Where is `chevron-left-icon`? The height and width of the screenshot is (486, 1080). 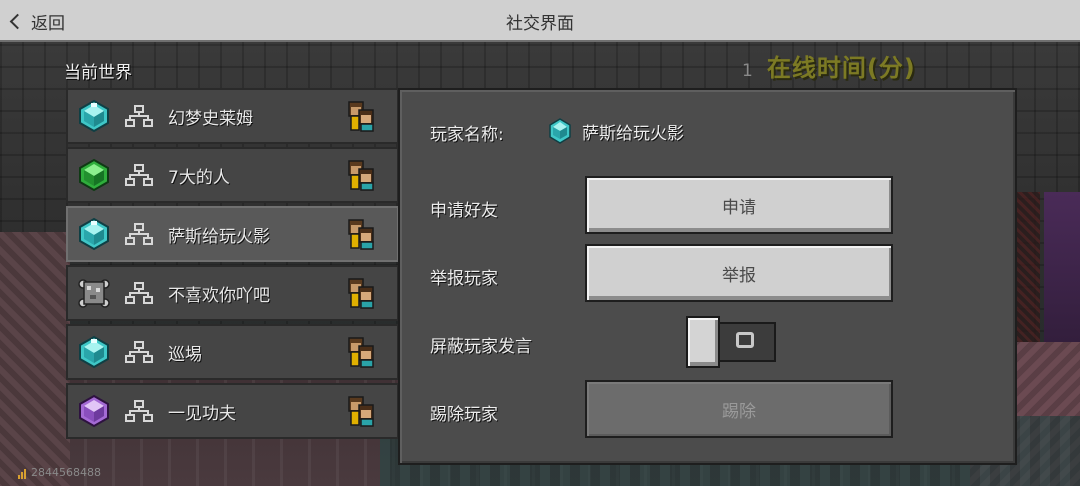
chevron-left-icon is located at coordinates (17, 21).